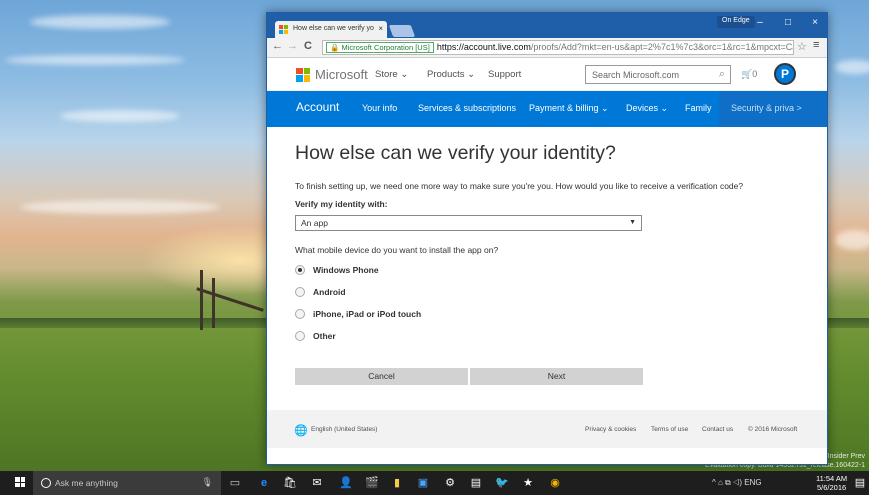 This screenshot has height=495, width=869. What do you see at coordinates (324, 336) in the screenshot?
I see `radio-label: Other` at bounding box center [324, 336].